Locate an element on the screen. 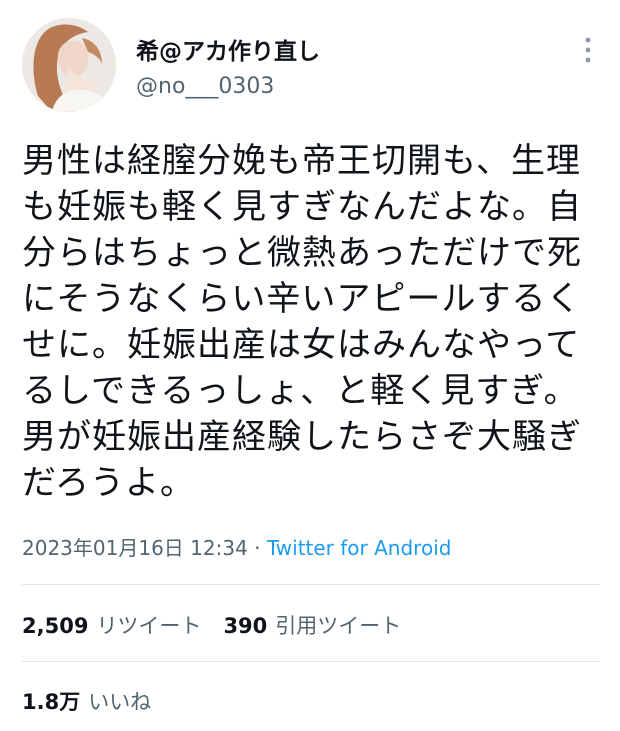 The image size is (620, 731). avatar-image is located at coordinates (69, 65).